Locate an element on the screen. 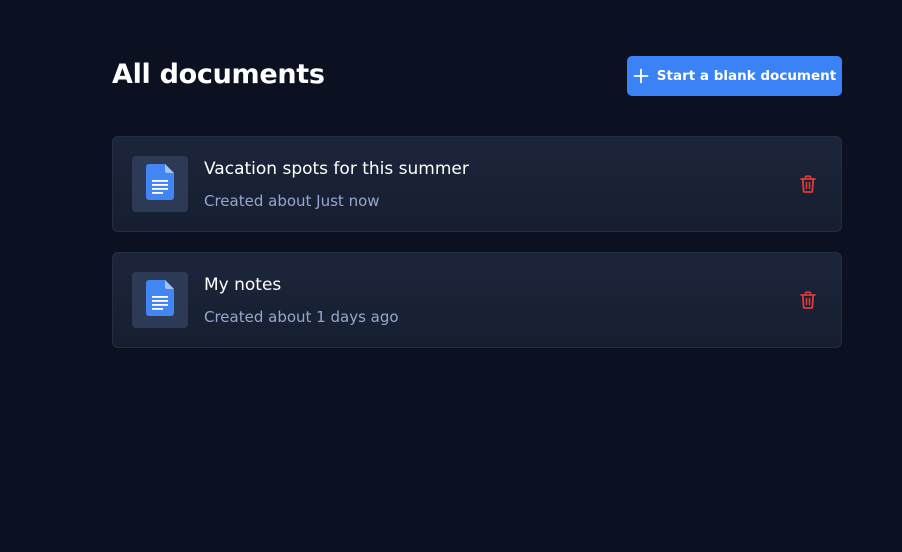 The image size is (902, 552). plus-icon is located at coordinates (641, 76).